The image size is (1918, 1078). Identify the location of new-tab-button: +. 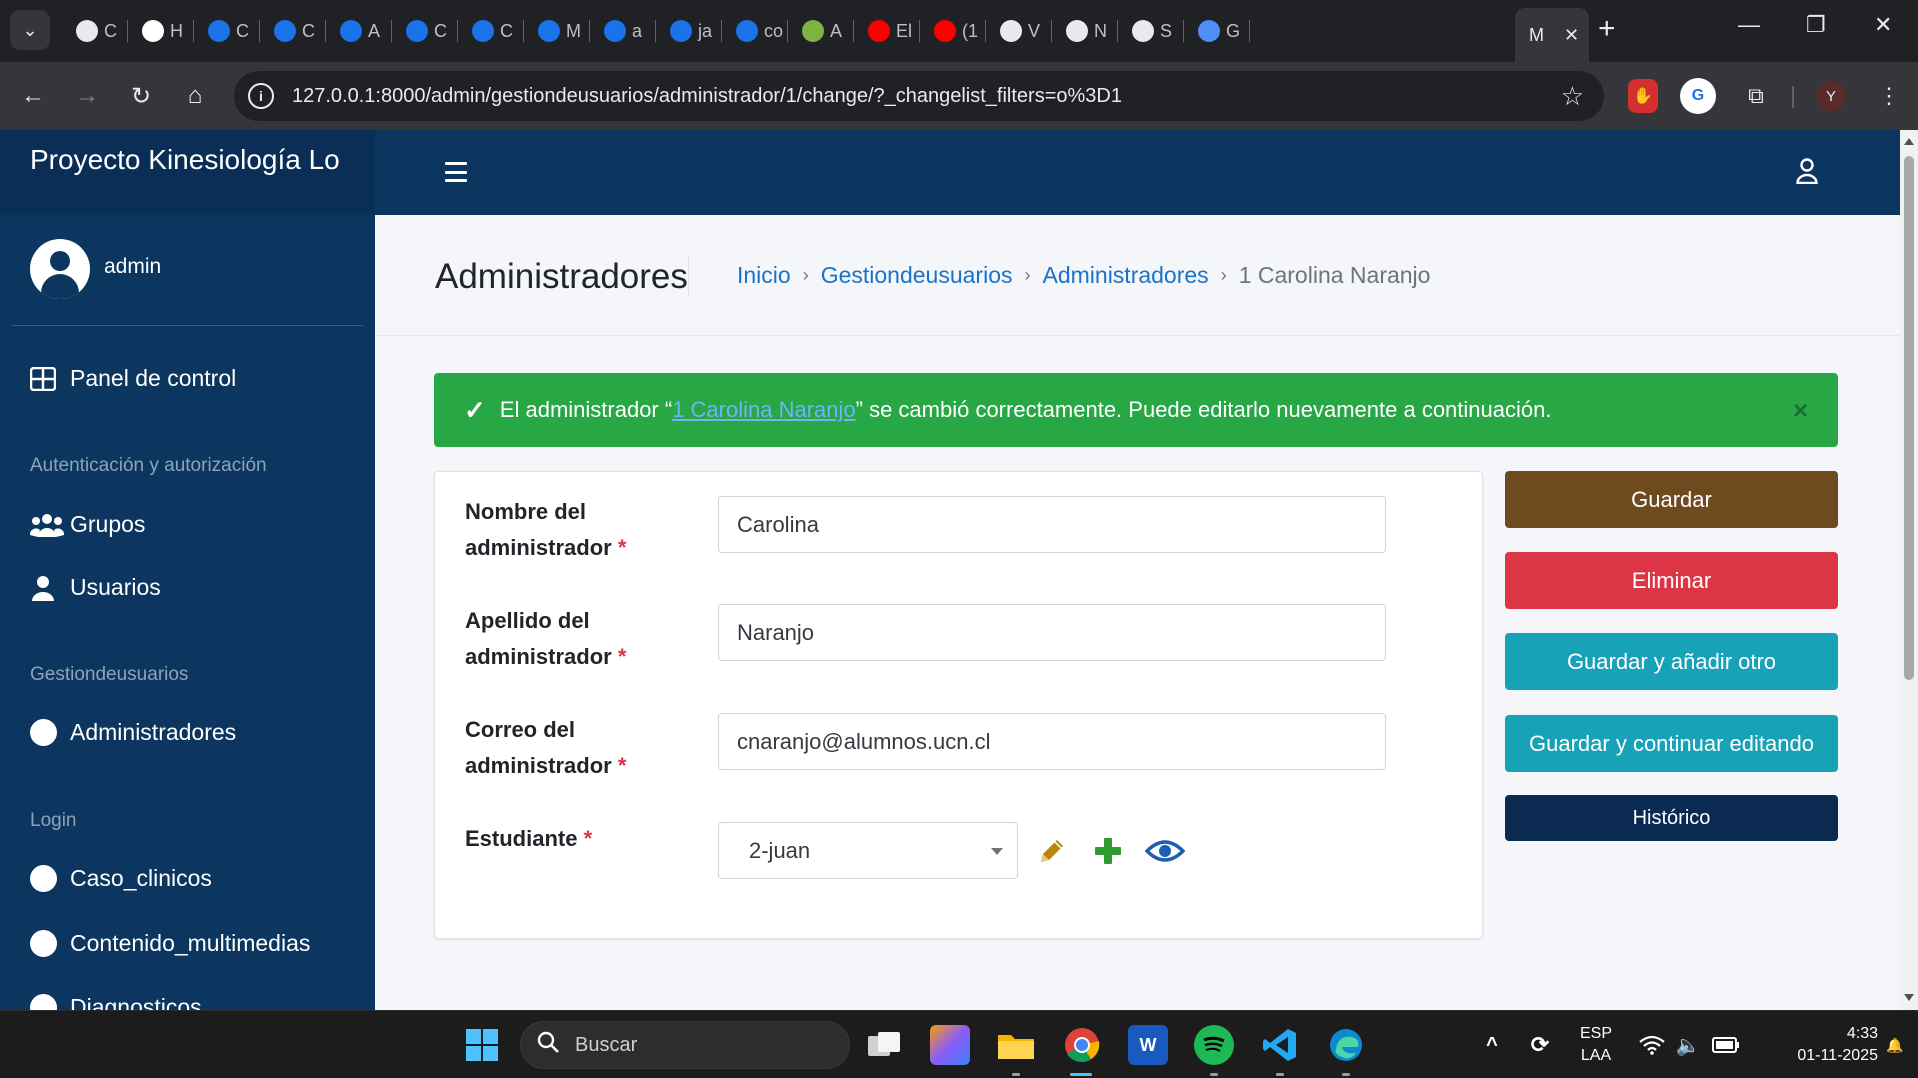
(1607, 29).